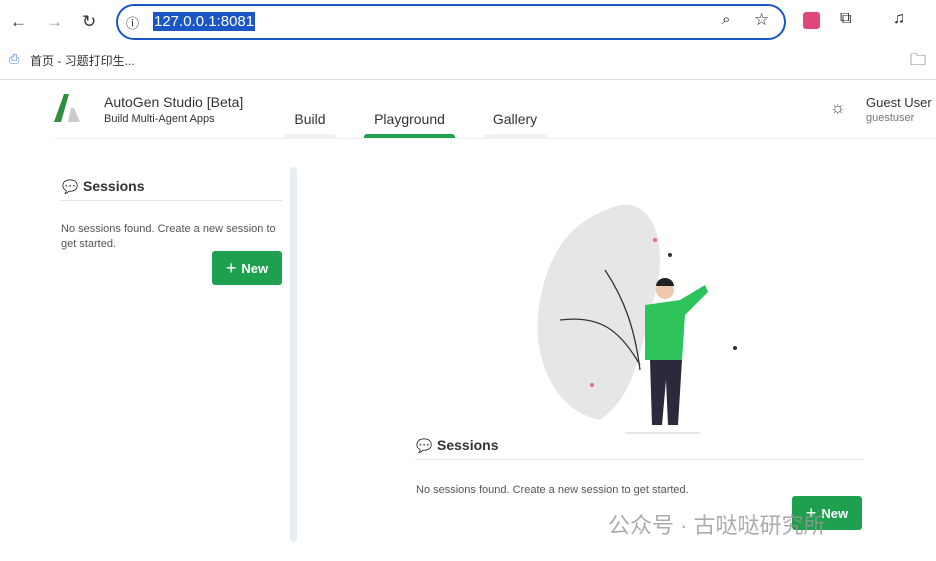 The height and width of the screenshot is (561, 936). What do you see at coordinates (838, 108) in the screenshot?
I see `theme-toggle-sun-icon: ☼` at bounding box center [838, 108].